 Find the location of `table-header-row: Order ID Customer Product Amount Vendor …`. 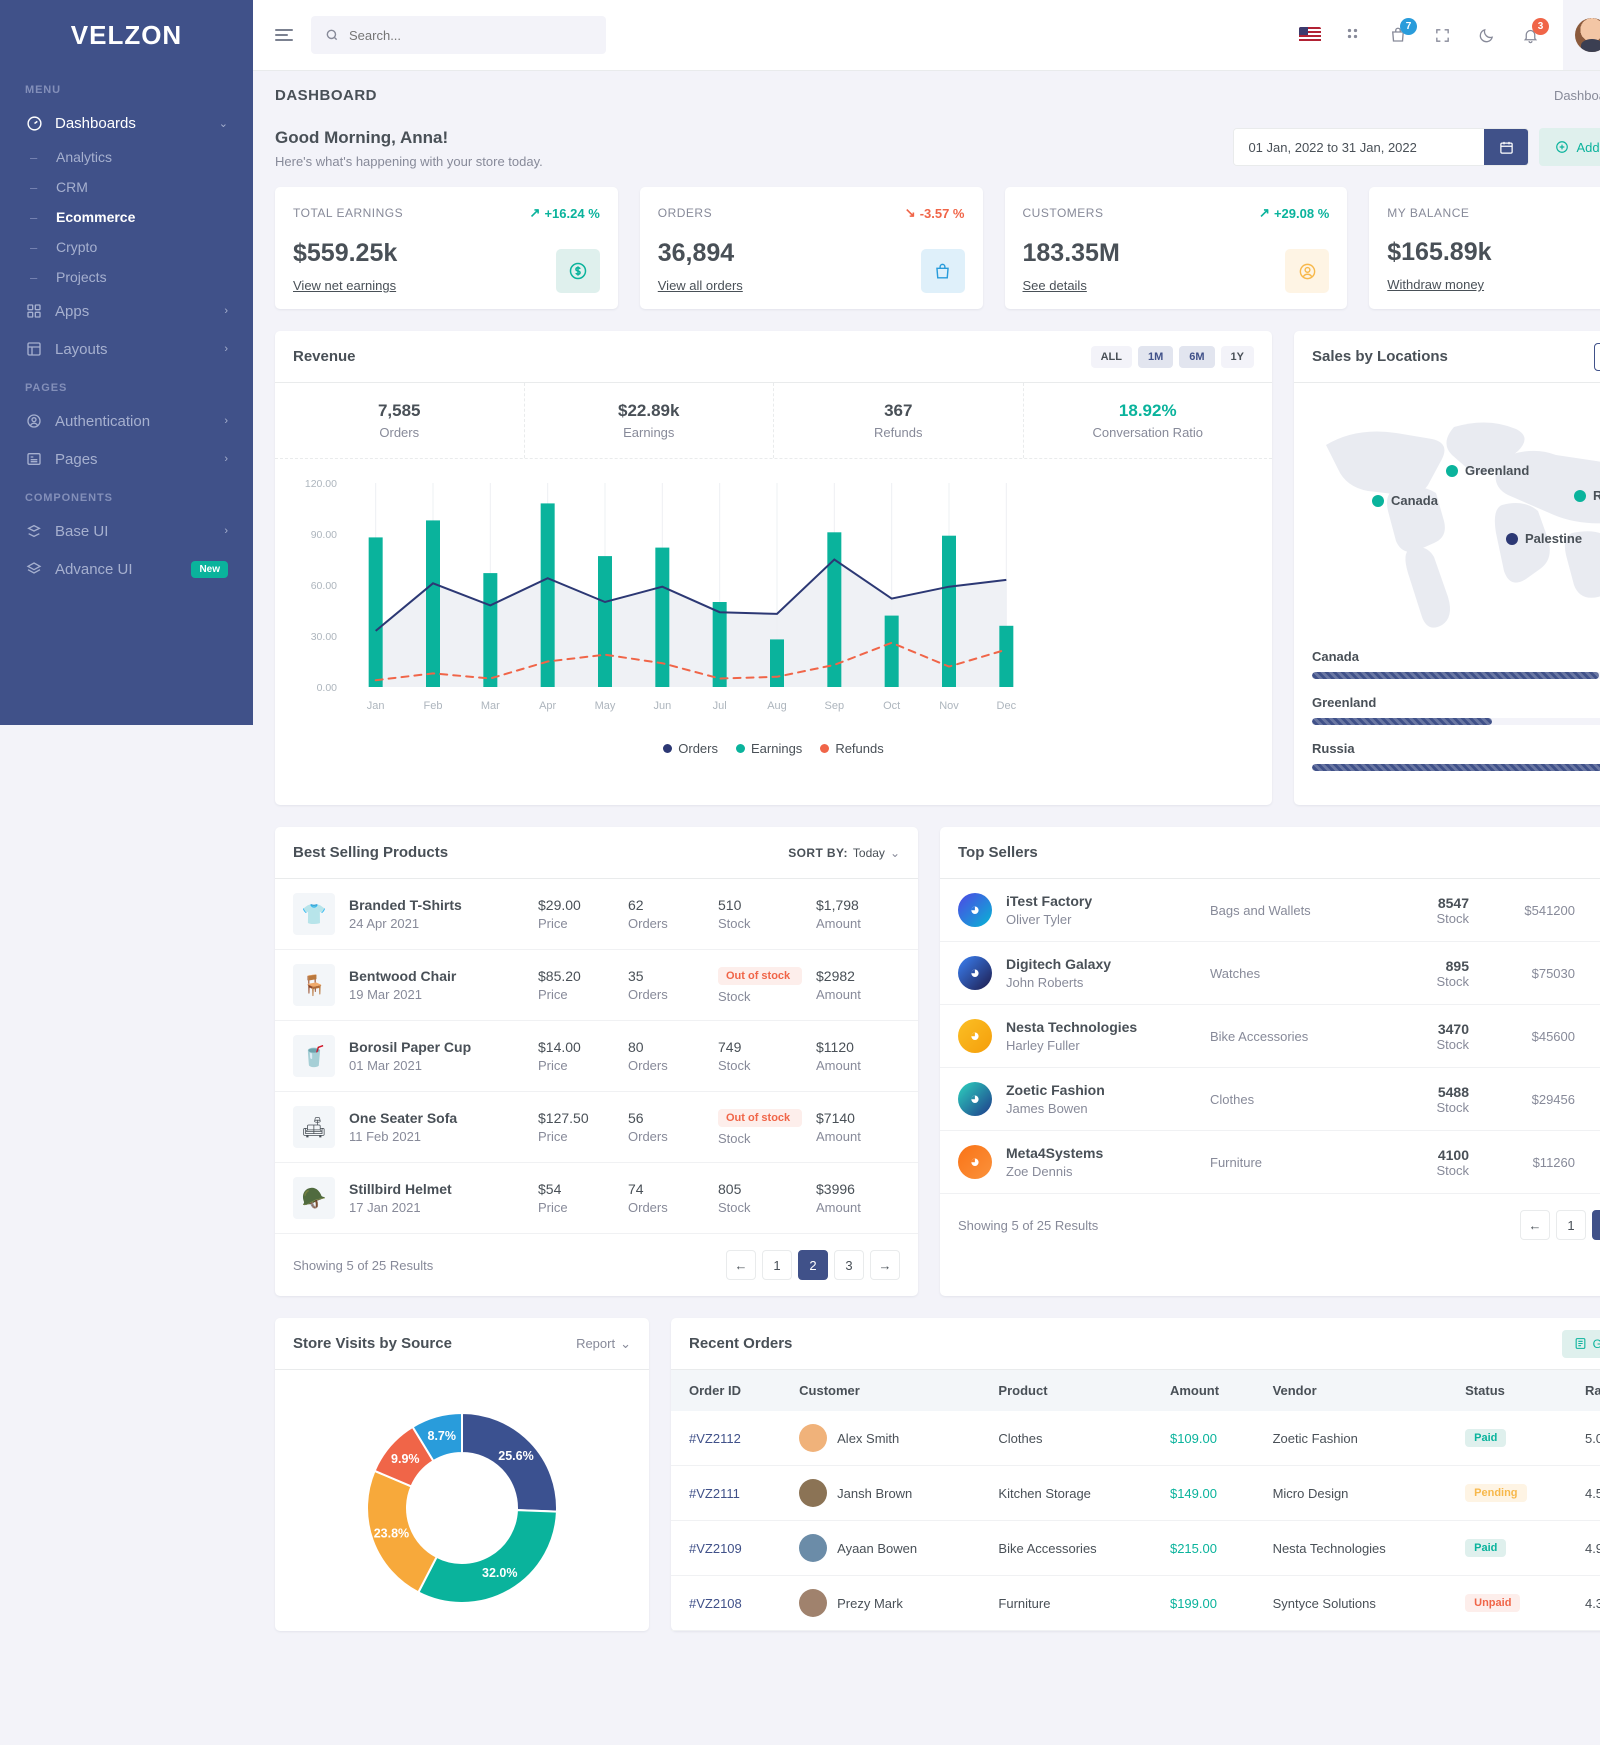

table-header-row: Order ID Customer Product Amount Vendor … is located at coordinates (1135, 1390).